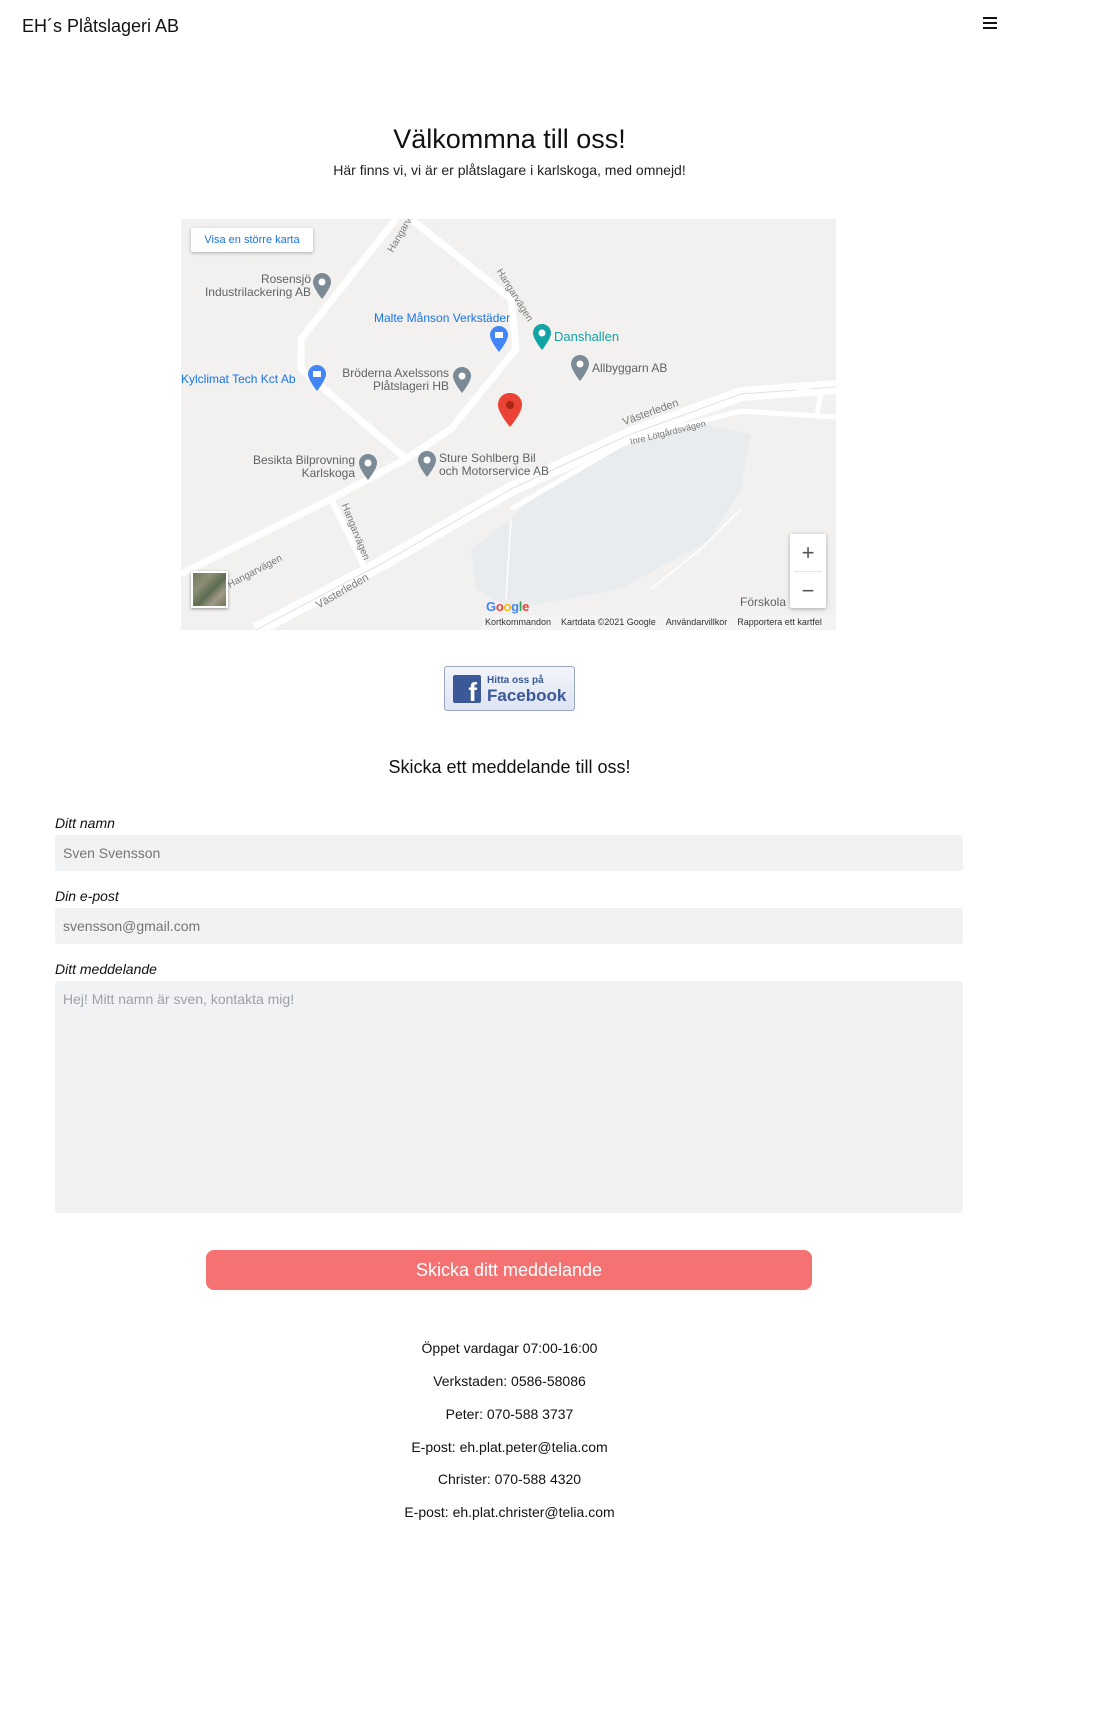 The width and height of the screenshot is (1116, 1719). I want to click on hamburger-menu-icon, so click(990, 24).